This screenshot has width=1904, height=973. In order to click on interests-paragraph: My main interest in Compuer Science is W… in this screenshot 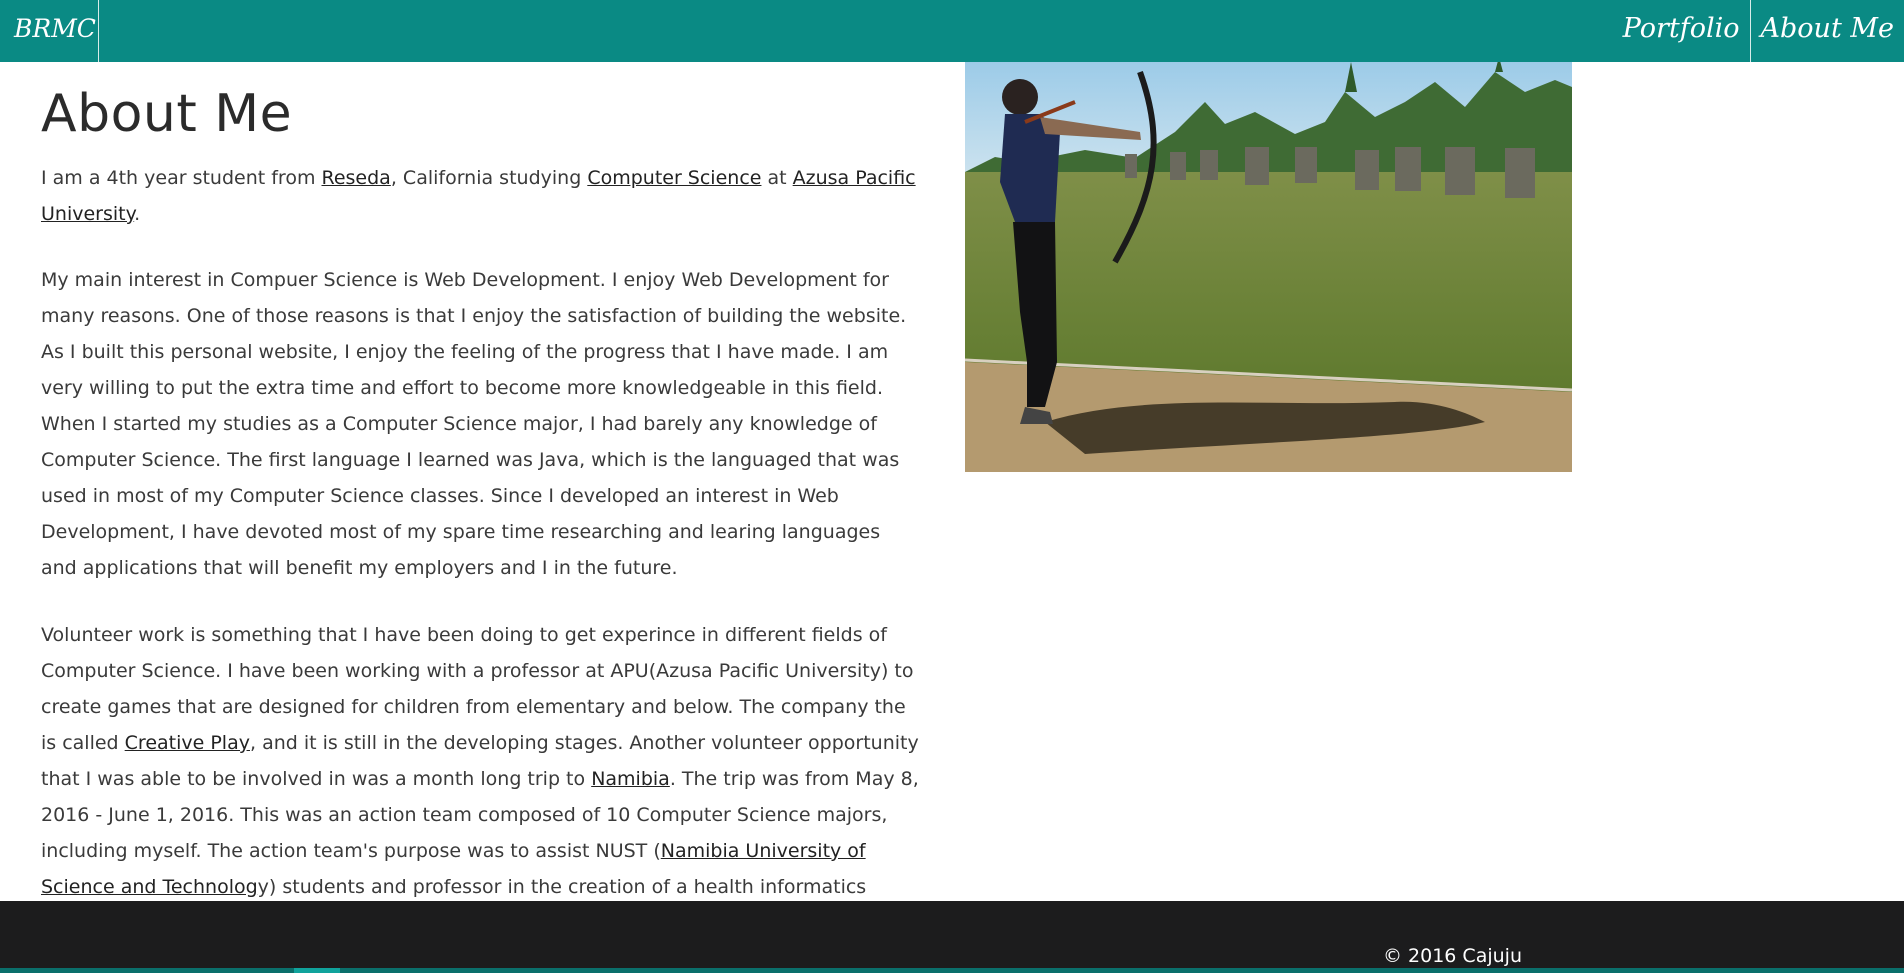, I will do `click(474, 424)`.